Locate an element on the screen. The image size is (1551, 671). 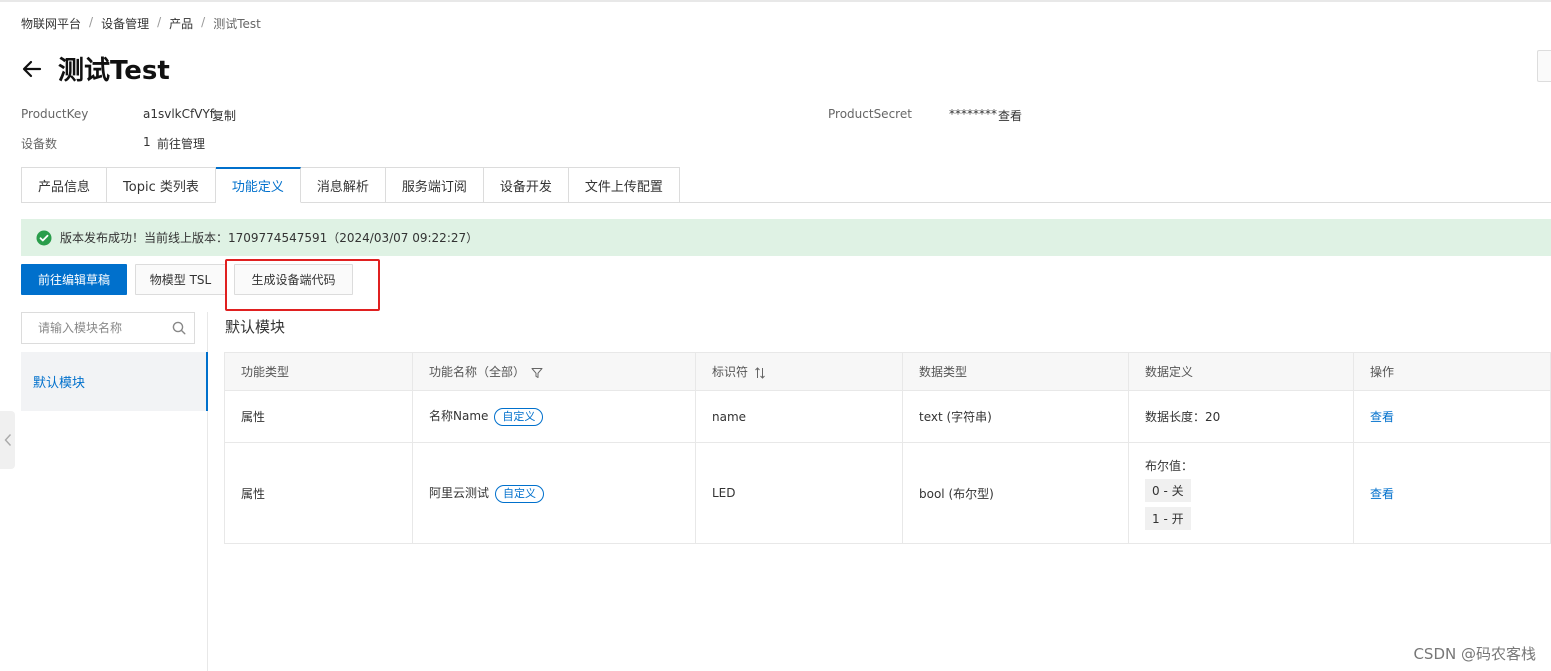
col-header-function-name: 功能名称（全部） is located at coordinates (554, 371).